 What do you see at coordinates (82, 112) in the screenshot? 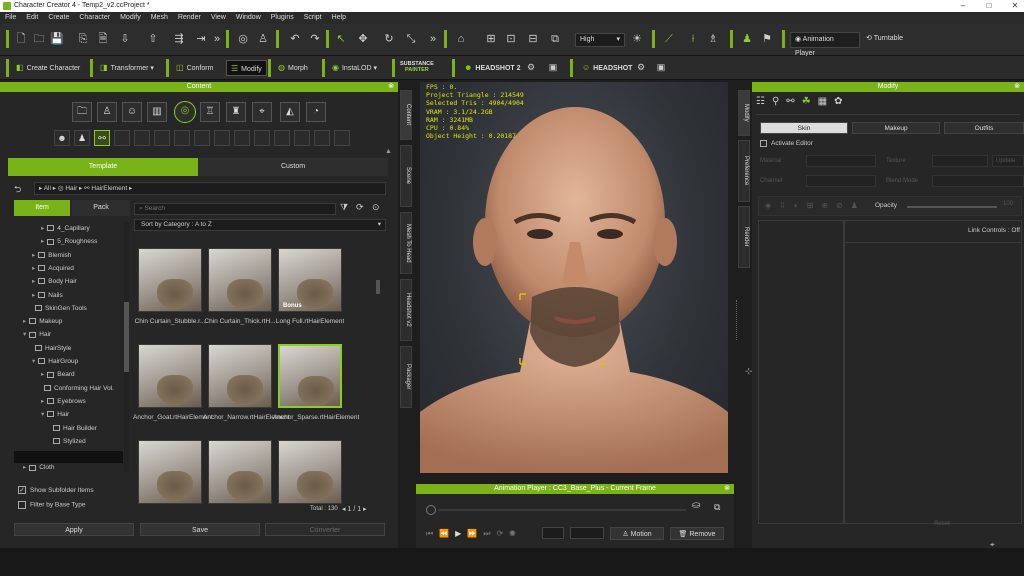
I see `category-folder-icon: 🗀` at bounding box center [82, 112].